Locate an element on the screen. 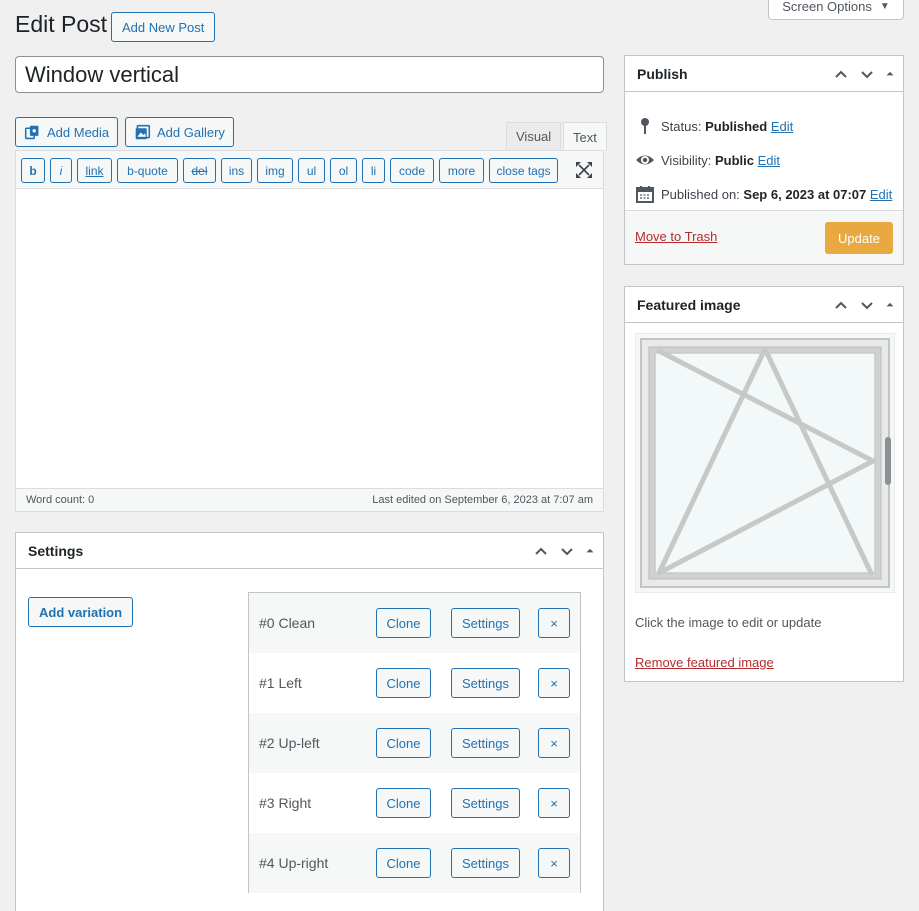 The image size is (919, 911). add-gallery-label: Add Gallery is located at coordinates (191, 132).